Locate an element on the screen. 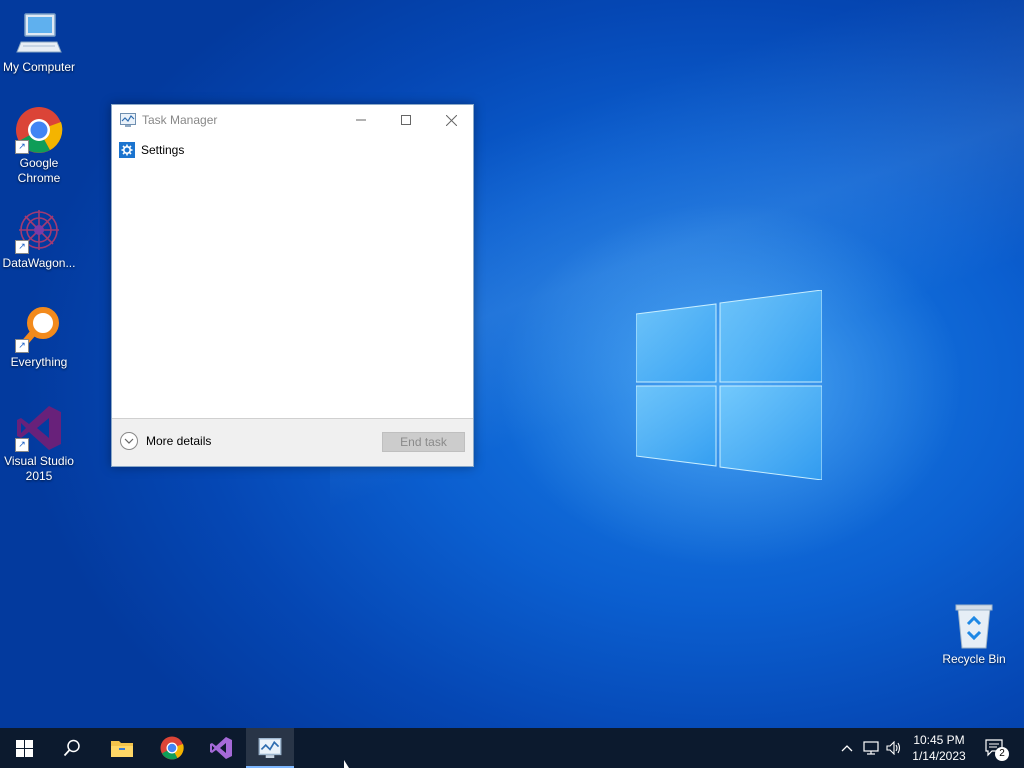 The width and height of the screenshot is (1024, 768). taskbar: 10:45 PM 1/14/2023 2 is located at coordinates (512, 748).